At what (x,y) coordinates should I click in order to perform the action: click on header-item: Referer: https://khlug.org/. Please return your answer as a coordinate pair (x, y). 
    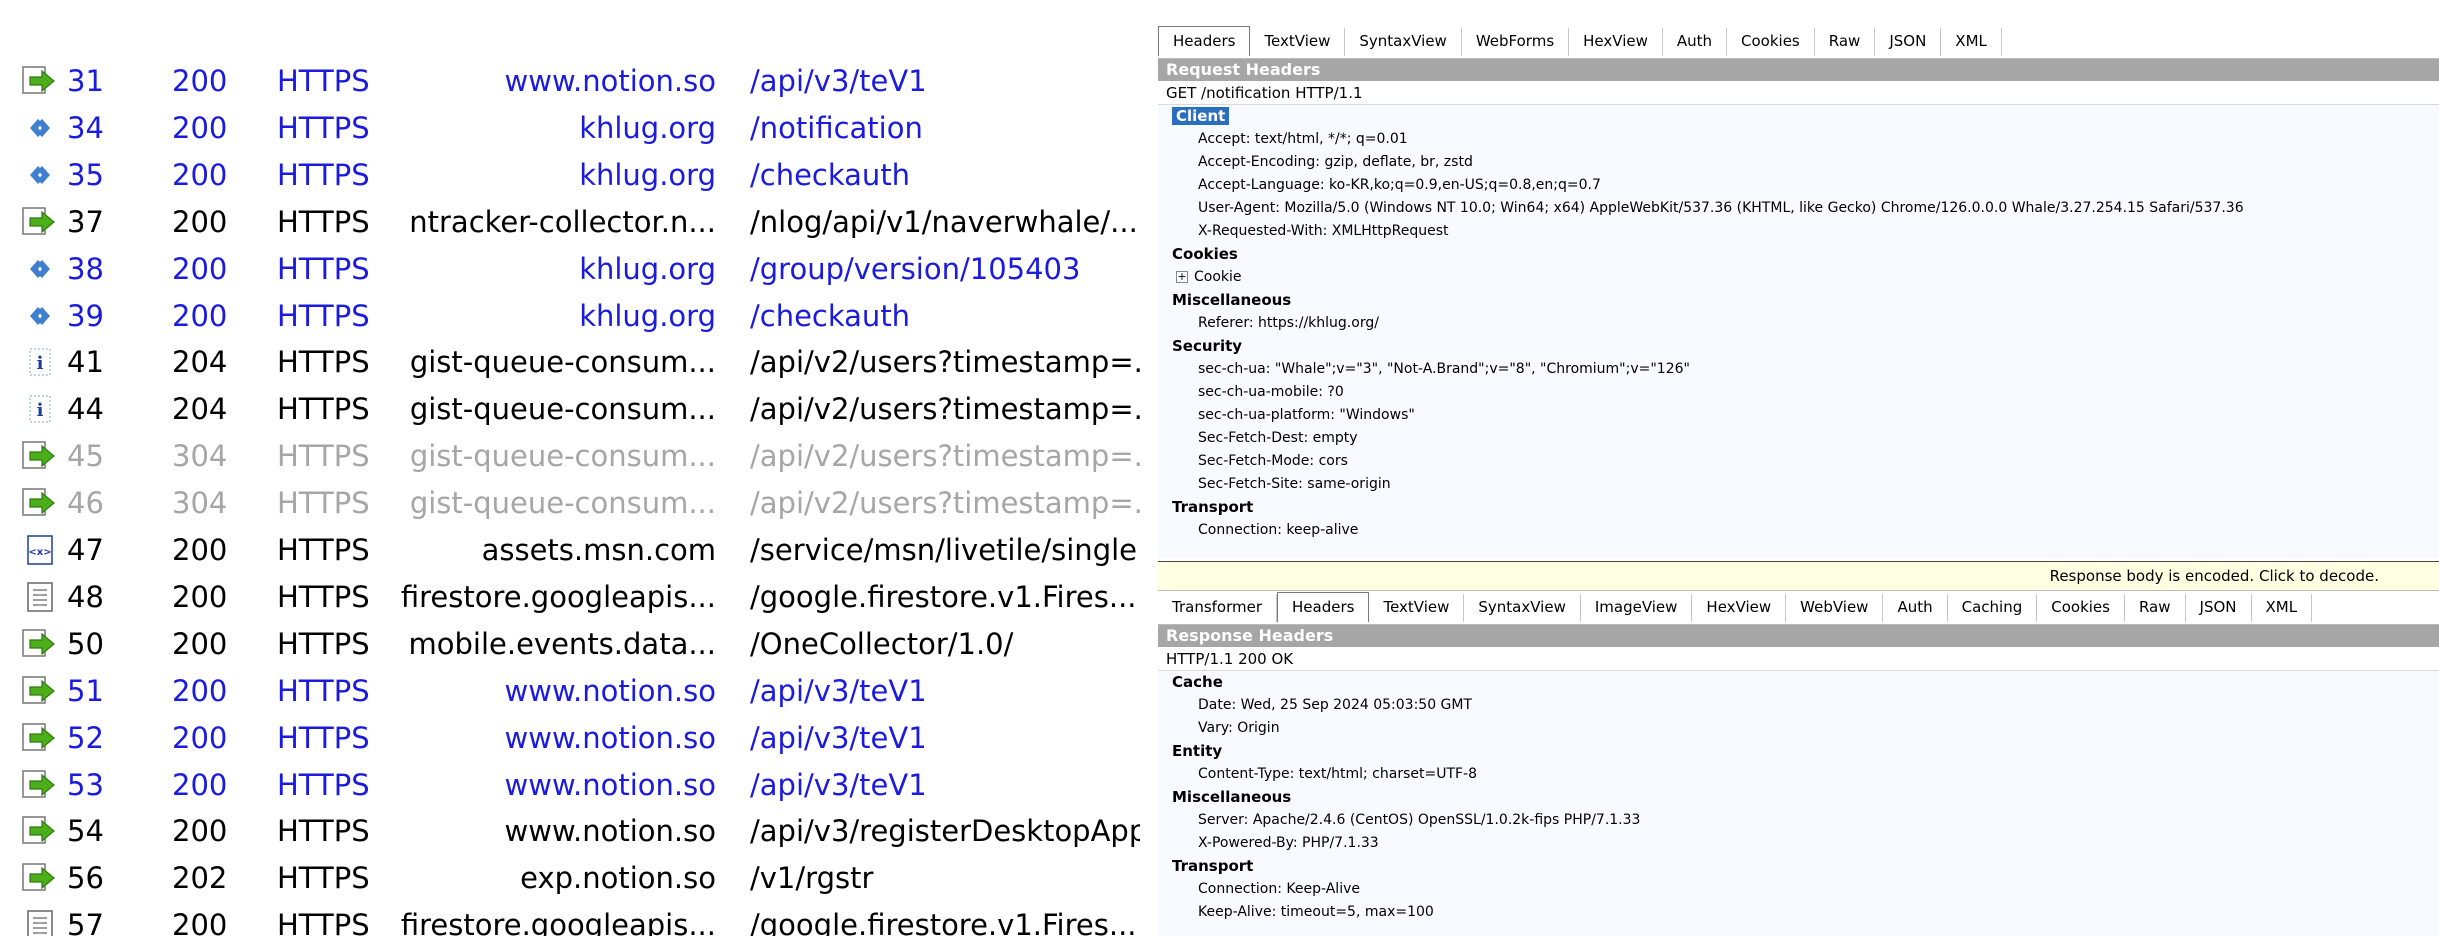
    Looking at the image, I should click on (1798, 323).